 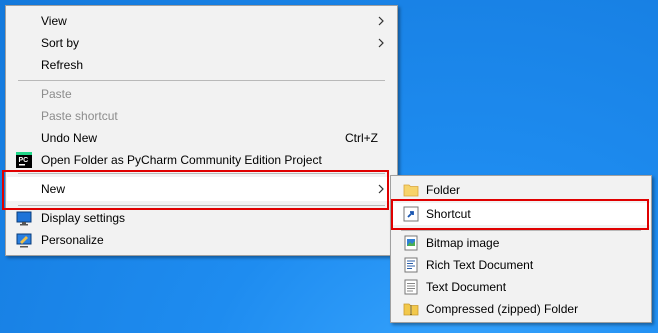 I want to click on menu-item-paste-shortcut: Paste shortcut, so click(x=201, y=116).